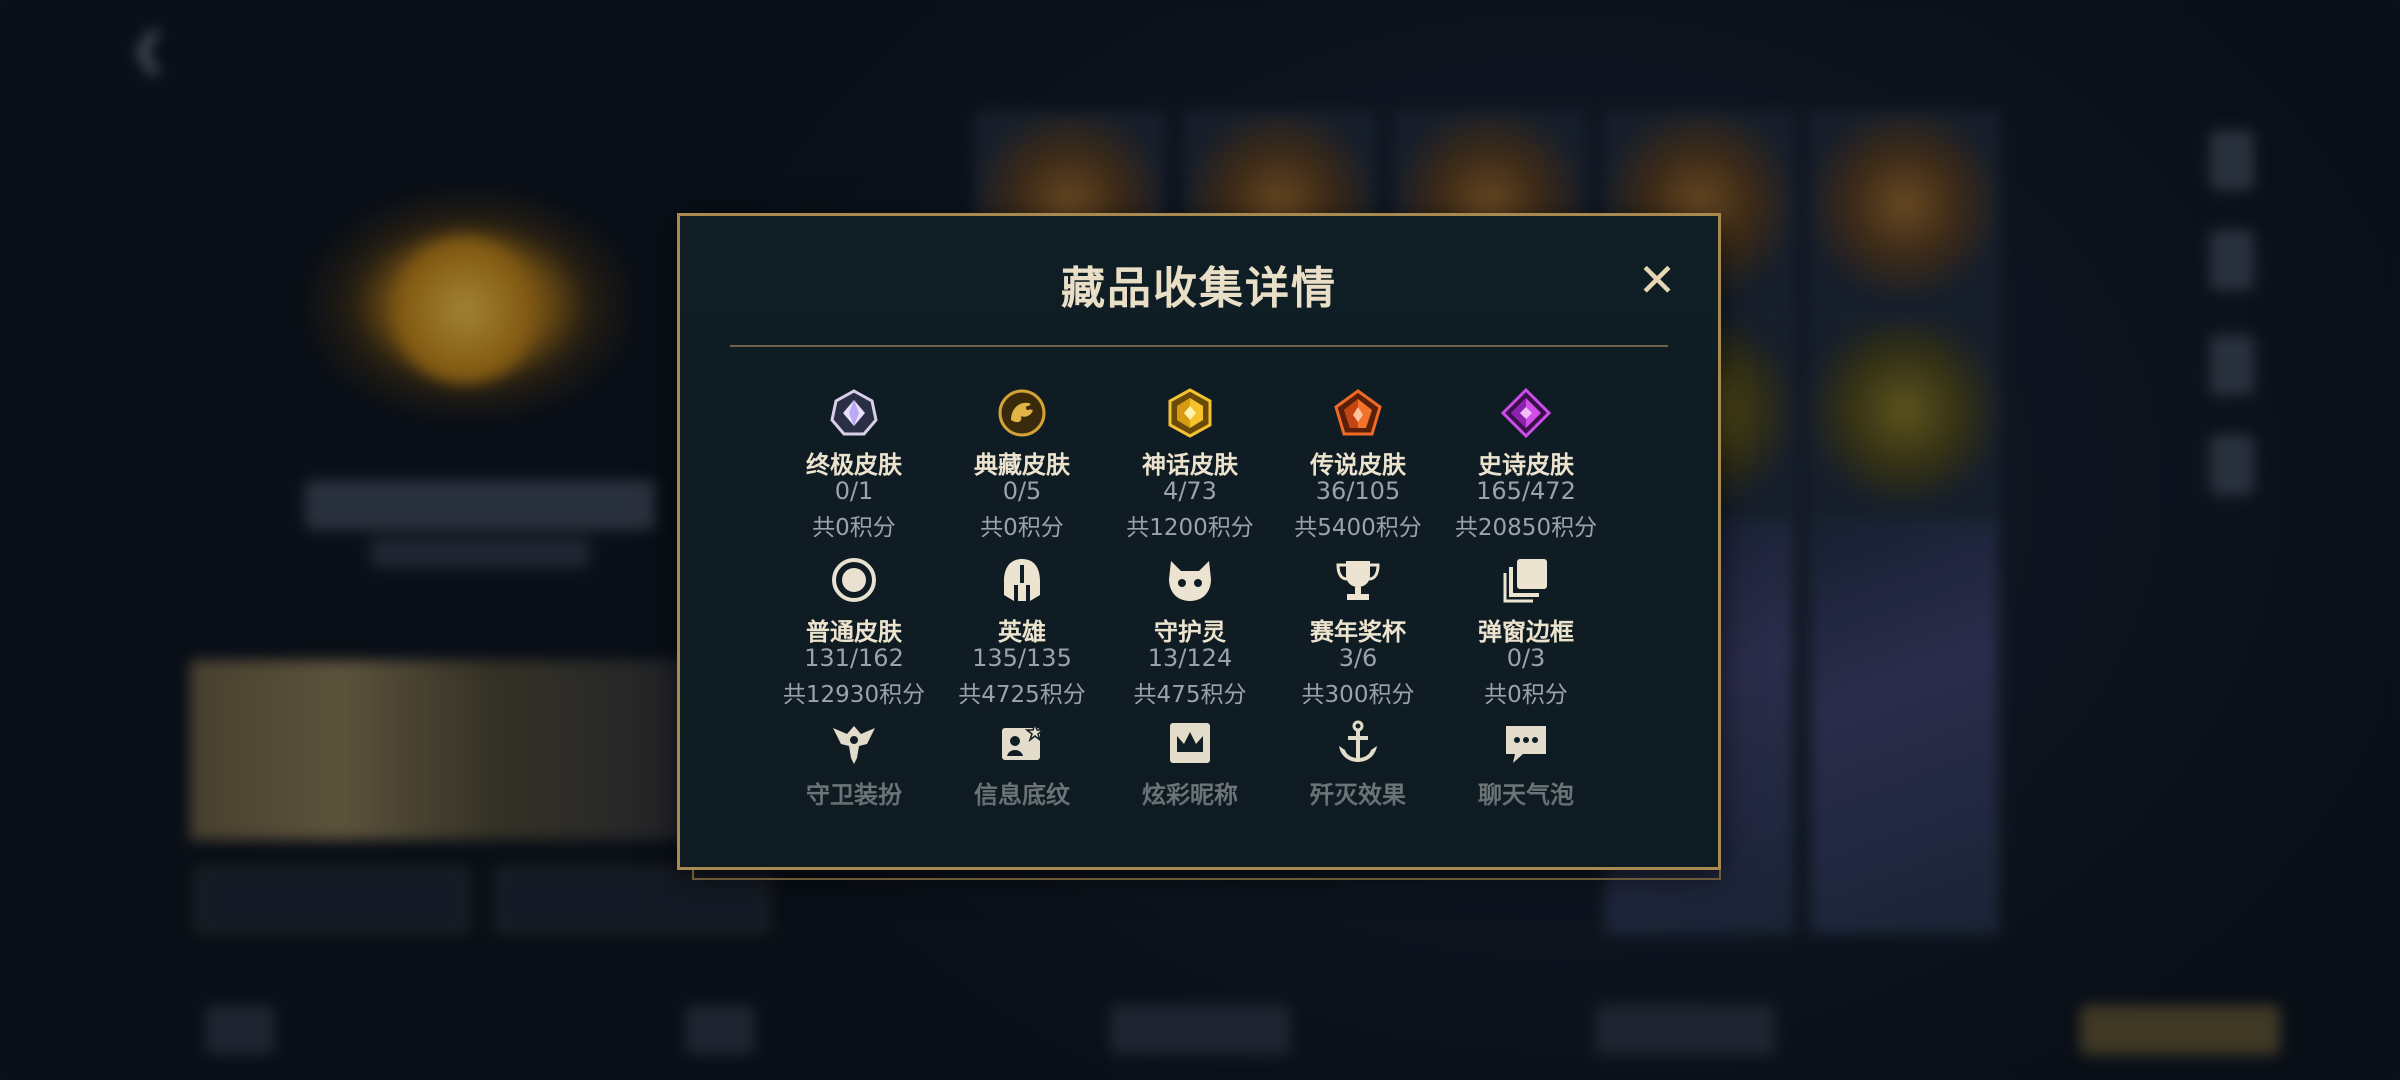  Describe the element at coordinates (1022, 743) in the screenshot. I see `banner-card-icon` at that location.